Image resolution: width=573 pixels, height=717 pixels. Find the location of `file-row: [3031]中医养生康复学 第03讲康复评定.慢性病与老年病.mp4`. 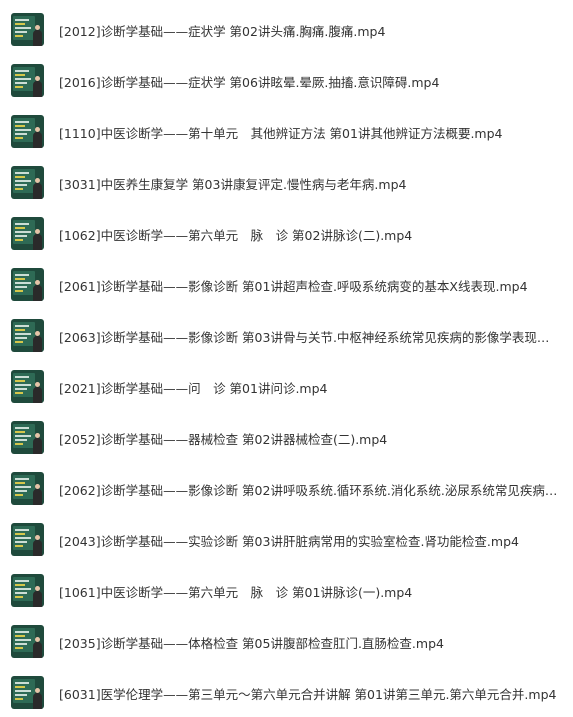

file-row: [3031]中医养生康复学 第03讲康复评定.慢性病与老年病.mp4 is located at coordinates (286, 181).